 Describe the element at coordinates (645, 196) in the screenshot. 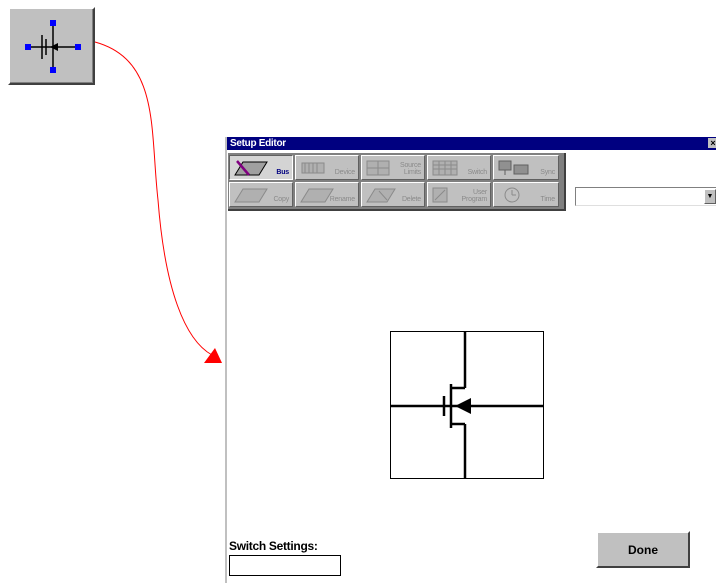

I see `bus-select-dropdown: ▼` at that location.